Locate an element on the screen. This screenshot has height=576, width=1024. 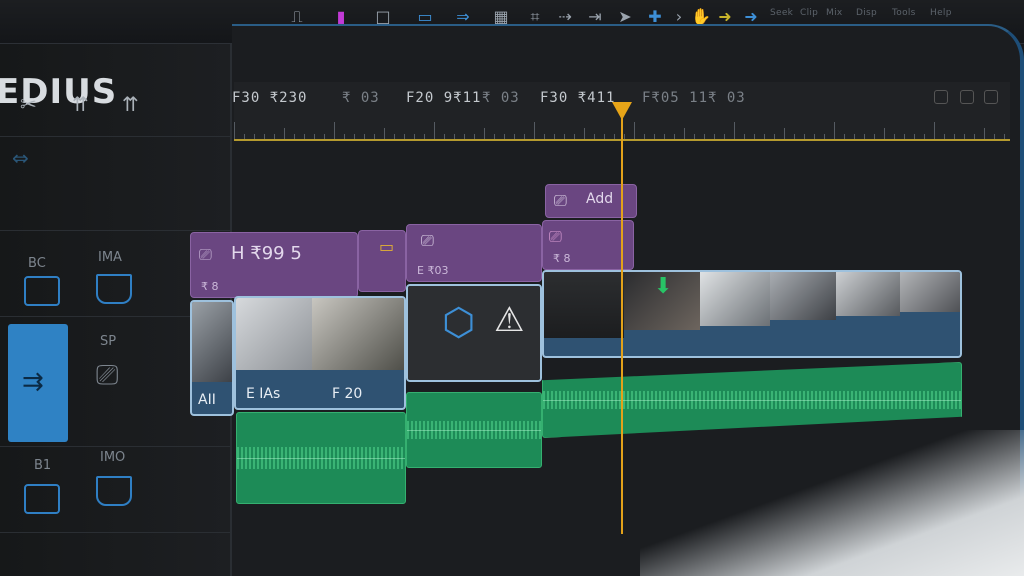
clip-label: F 20 is located at coordinates (347, 394).